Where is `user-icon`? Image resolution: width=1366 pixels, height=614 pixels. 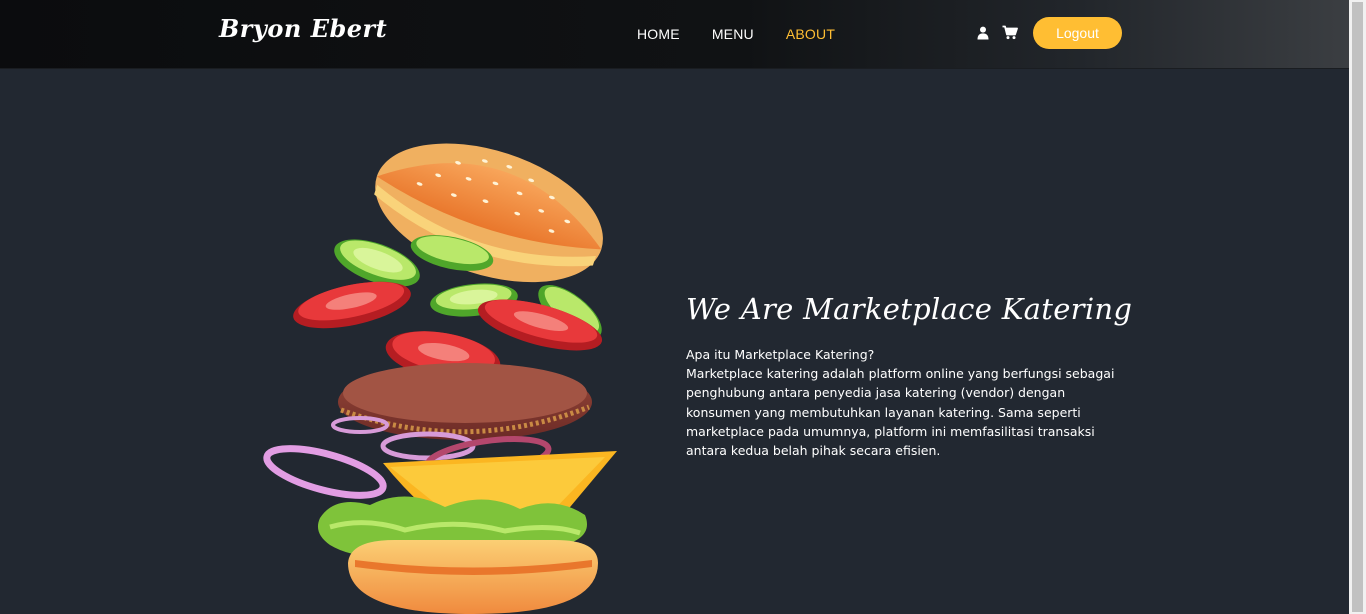
user-icon is located at coordinates (983, 33).